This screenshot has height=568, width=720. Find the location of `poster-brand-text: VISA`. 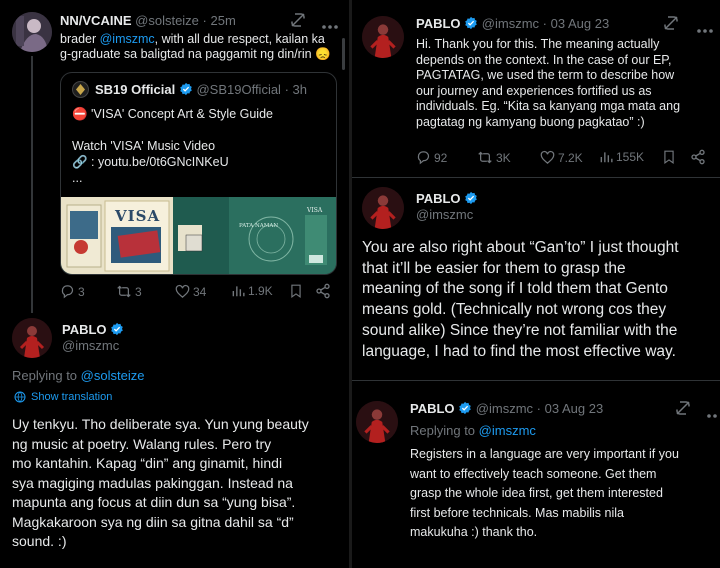

poster-brand-text: VISA is located at coordinates (315, 210).